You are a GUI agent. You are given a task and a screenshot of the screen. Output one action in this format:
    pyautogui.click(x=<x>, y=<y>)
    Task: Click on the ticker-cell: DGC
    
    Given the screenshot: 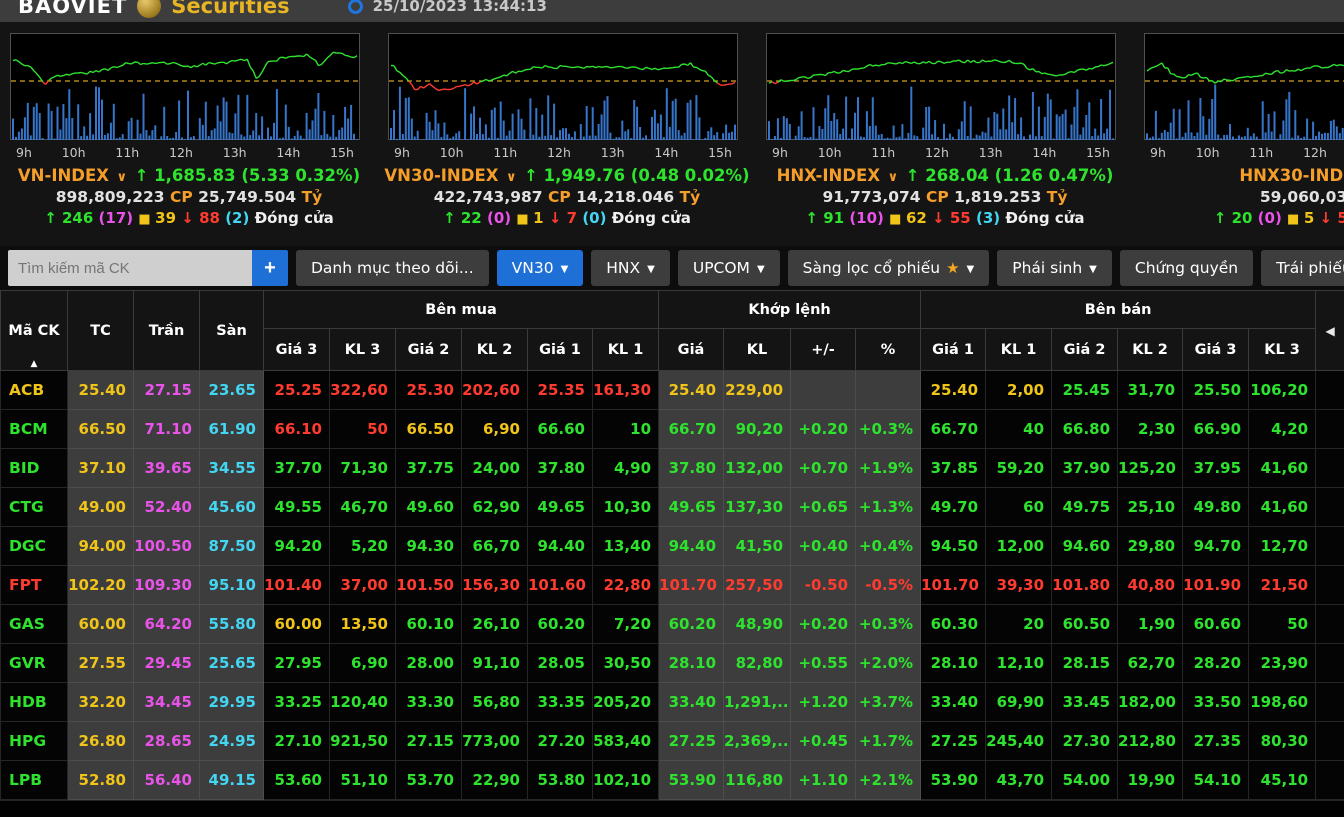 What is the action you would take?
    pyautogui.click(x=34, y=546)
    